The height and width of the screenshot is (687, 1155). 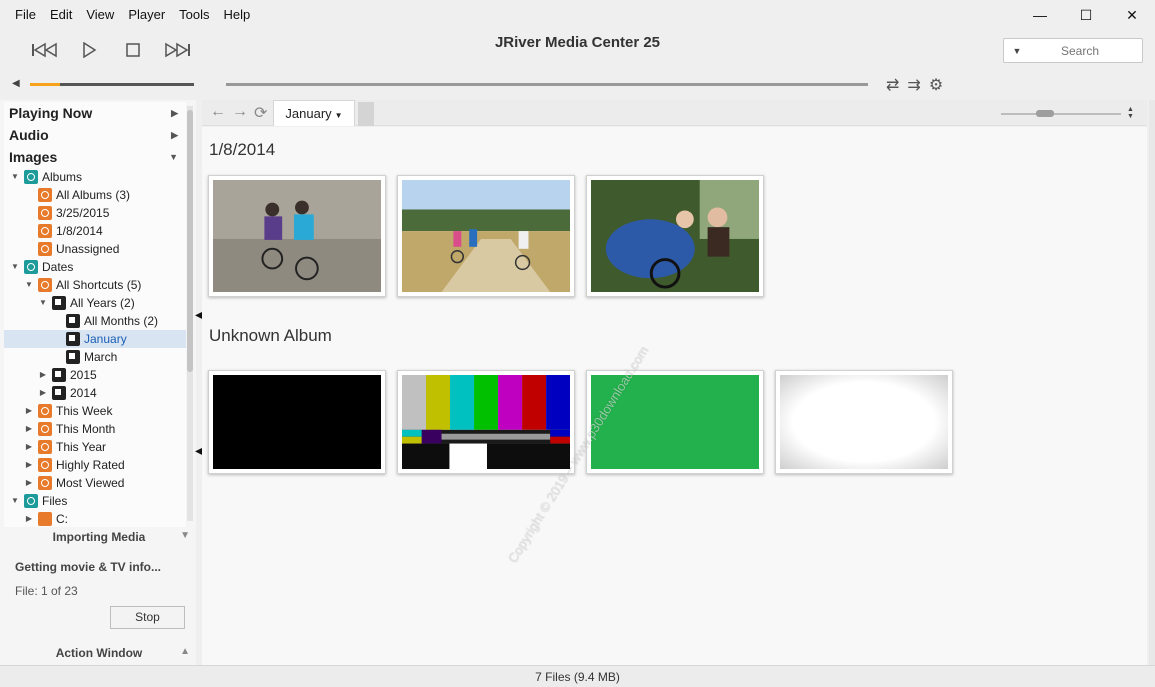 What do you see at coordinates (95, 518) in the screenshot?
I see `tree-item: ▶ C:` at bounding box center [95, 518].